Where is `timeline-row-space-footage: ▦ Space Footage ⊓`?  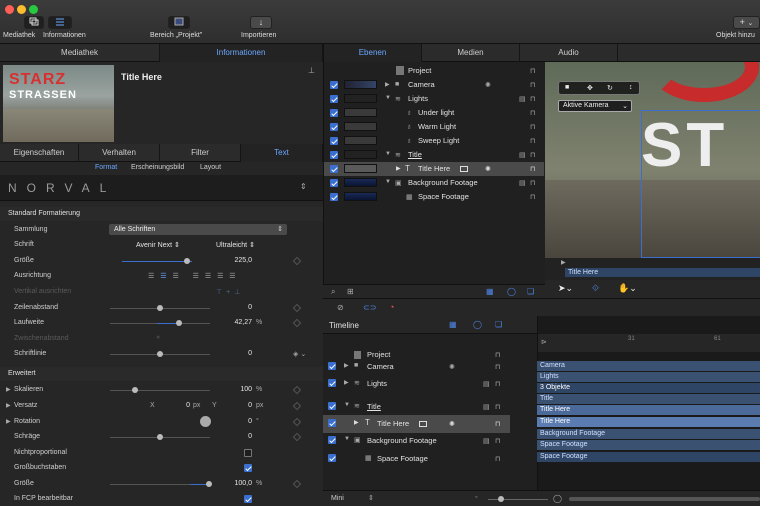 timeline-row-space-footage: ▦ Space Footage ⊓ is located at coordinates (416, 459).